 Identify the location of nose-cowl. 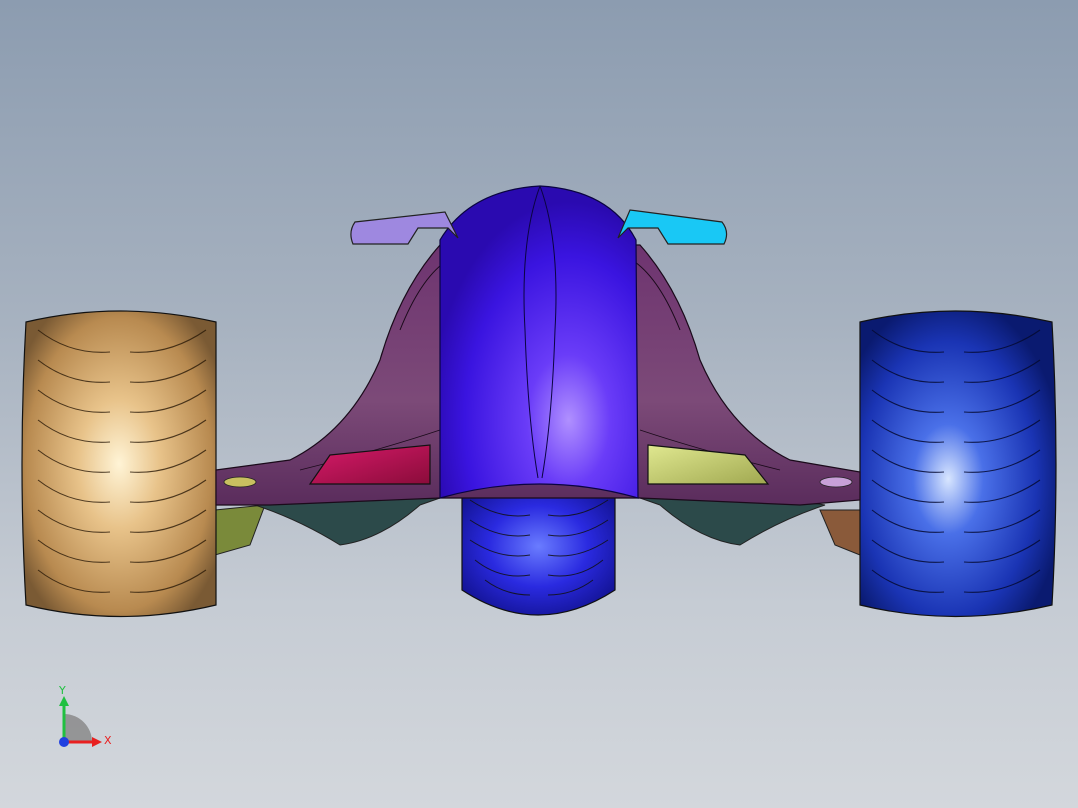
(539, 342).